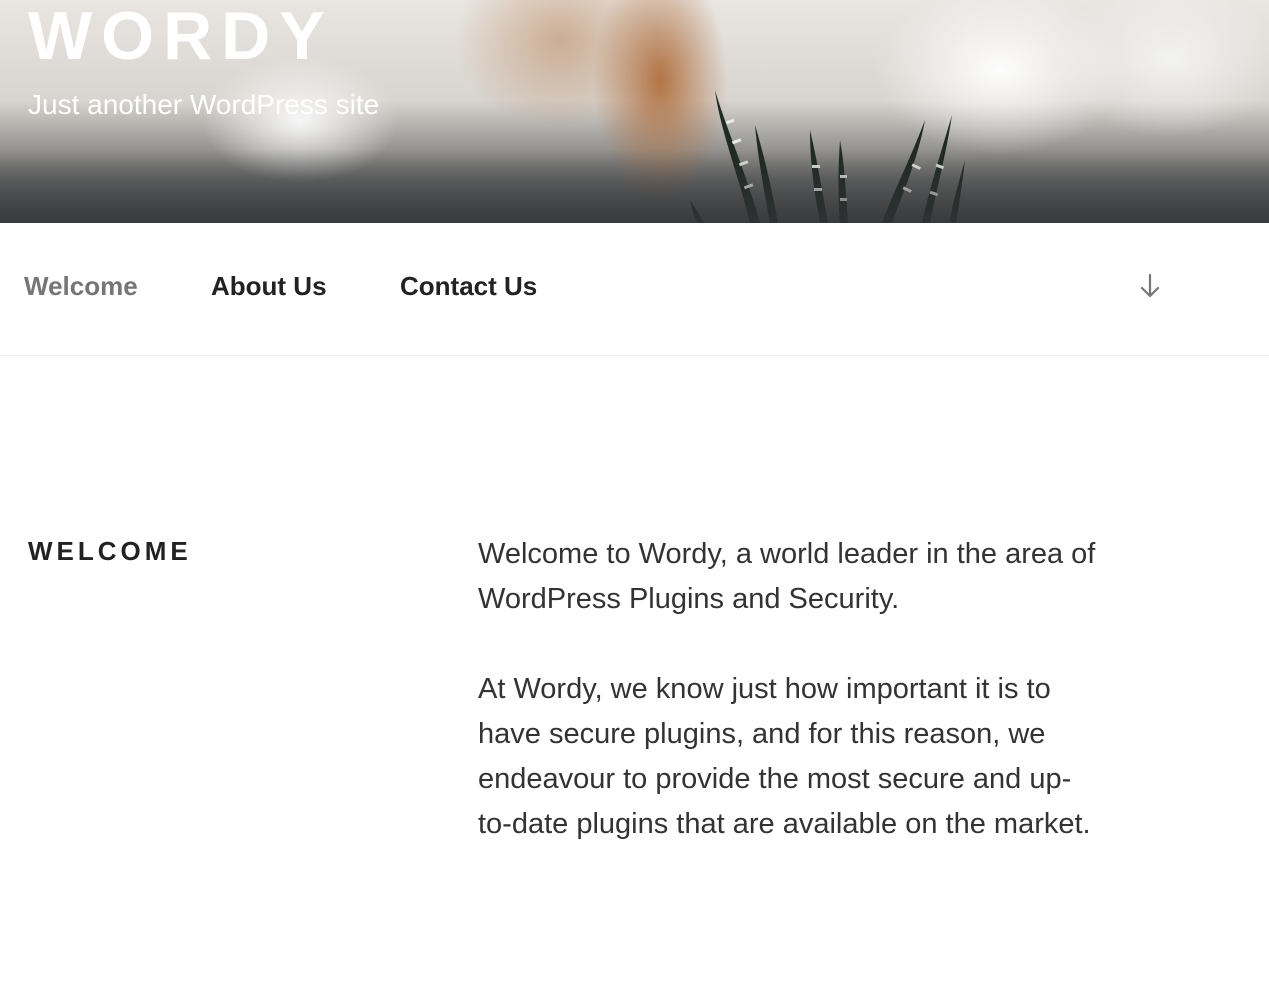  What do you see at coordinates (634, 186) in the screenshot?
I see `header-shade` at bounding box center [634, 186].